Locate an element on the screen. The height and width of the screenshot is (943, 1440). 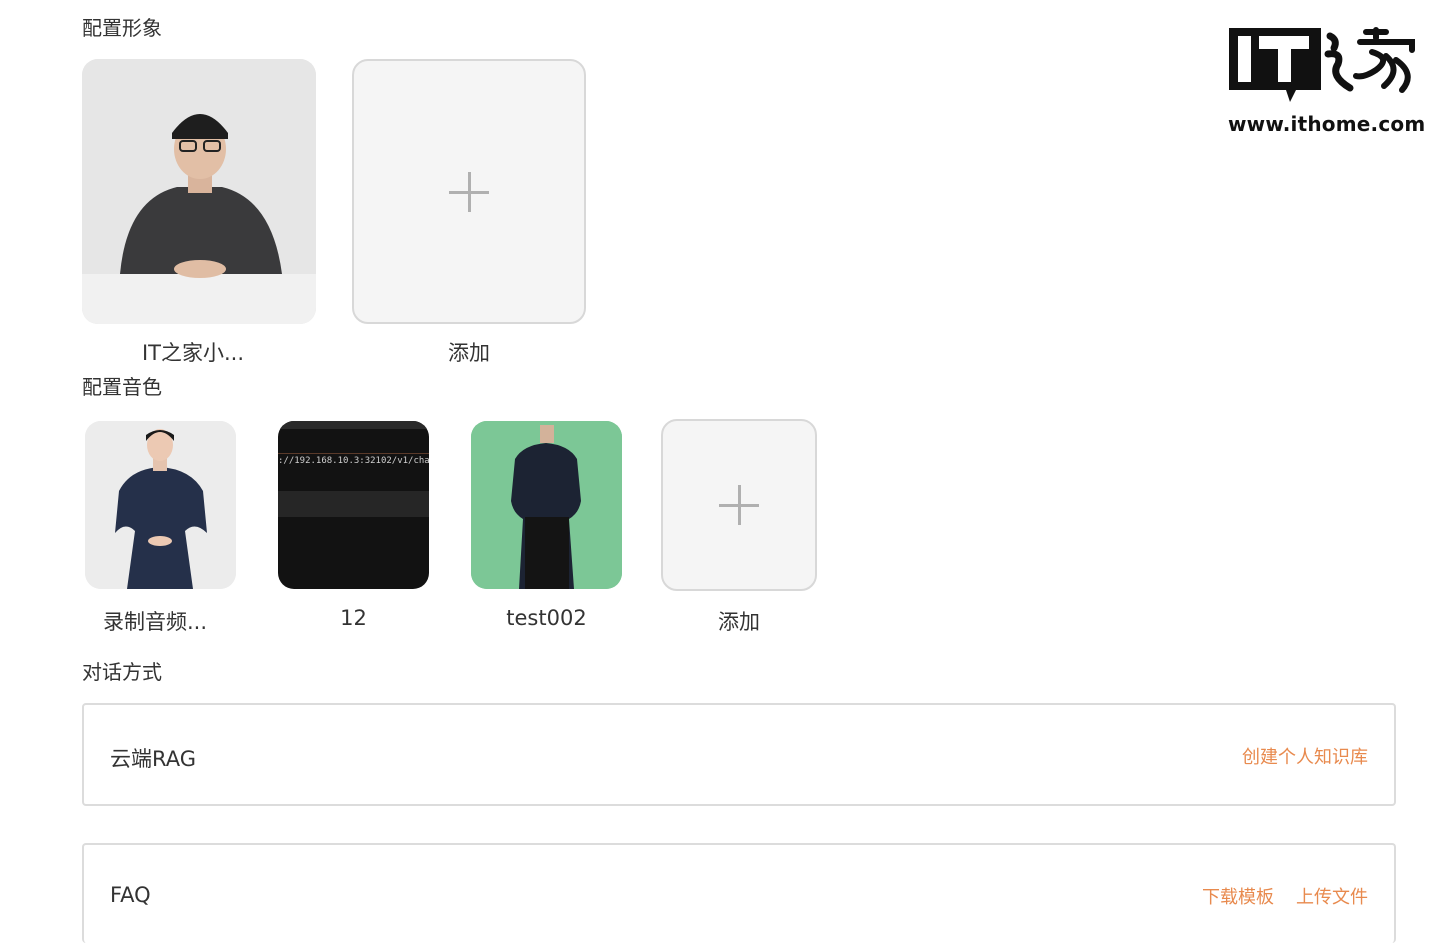
voice-card-test002 is located at coordinates (546, 505).